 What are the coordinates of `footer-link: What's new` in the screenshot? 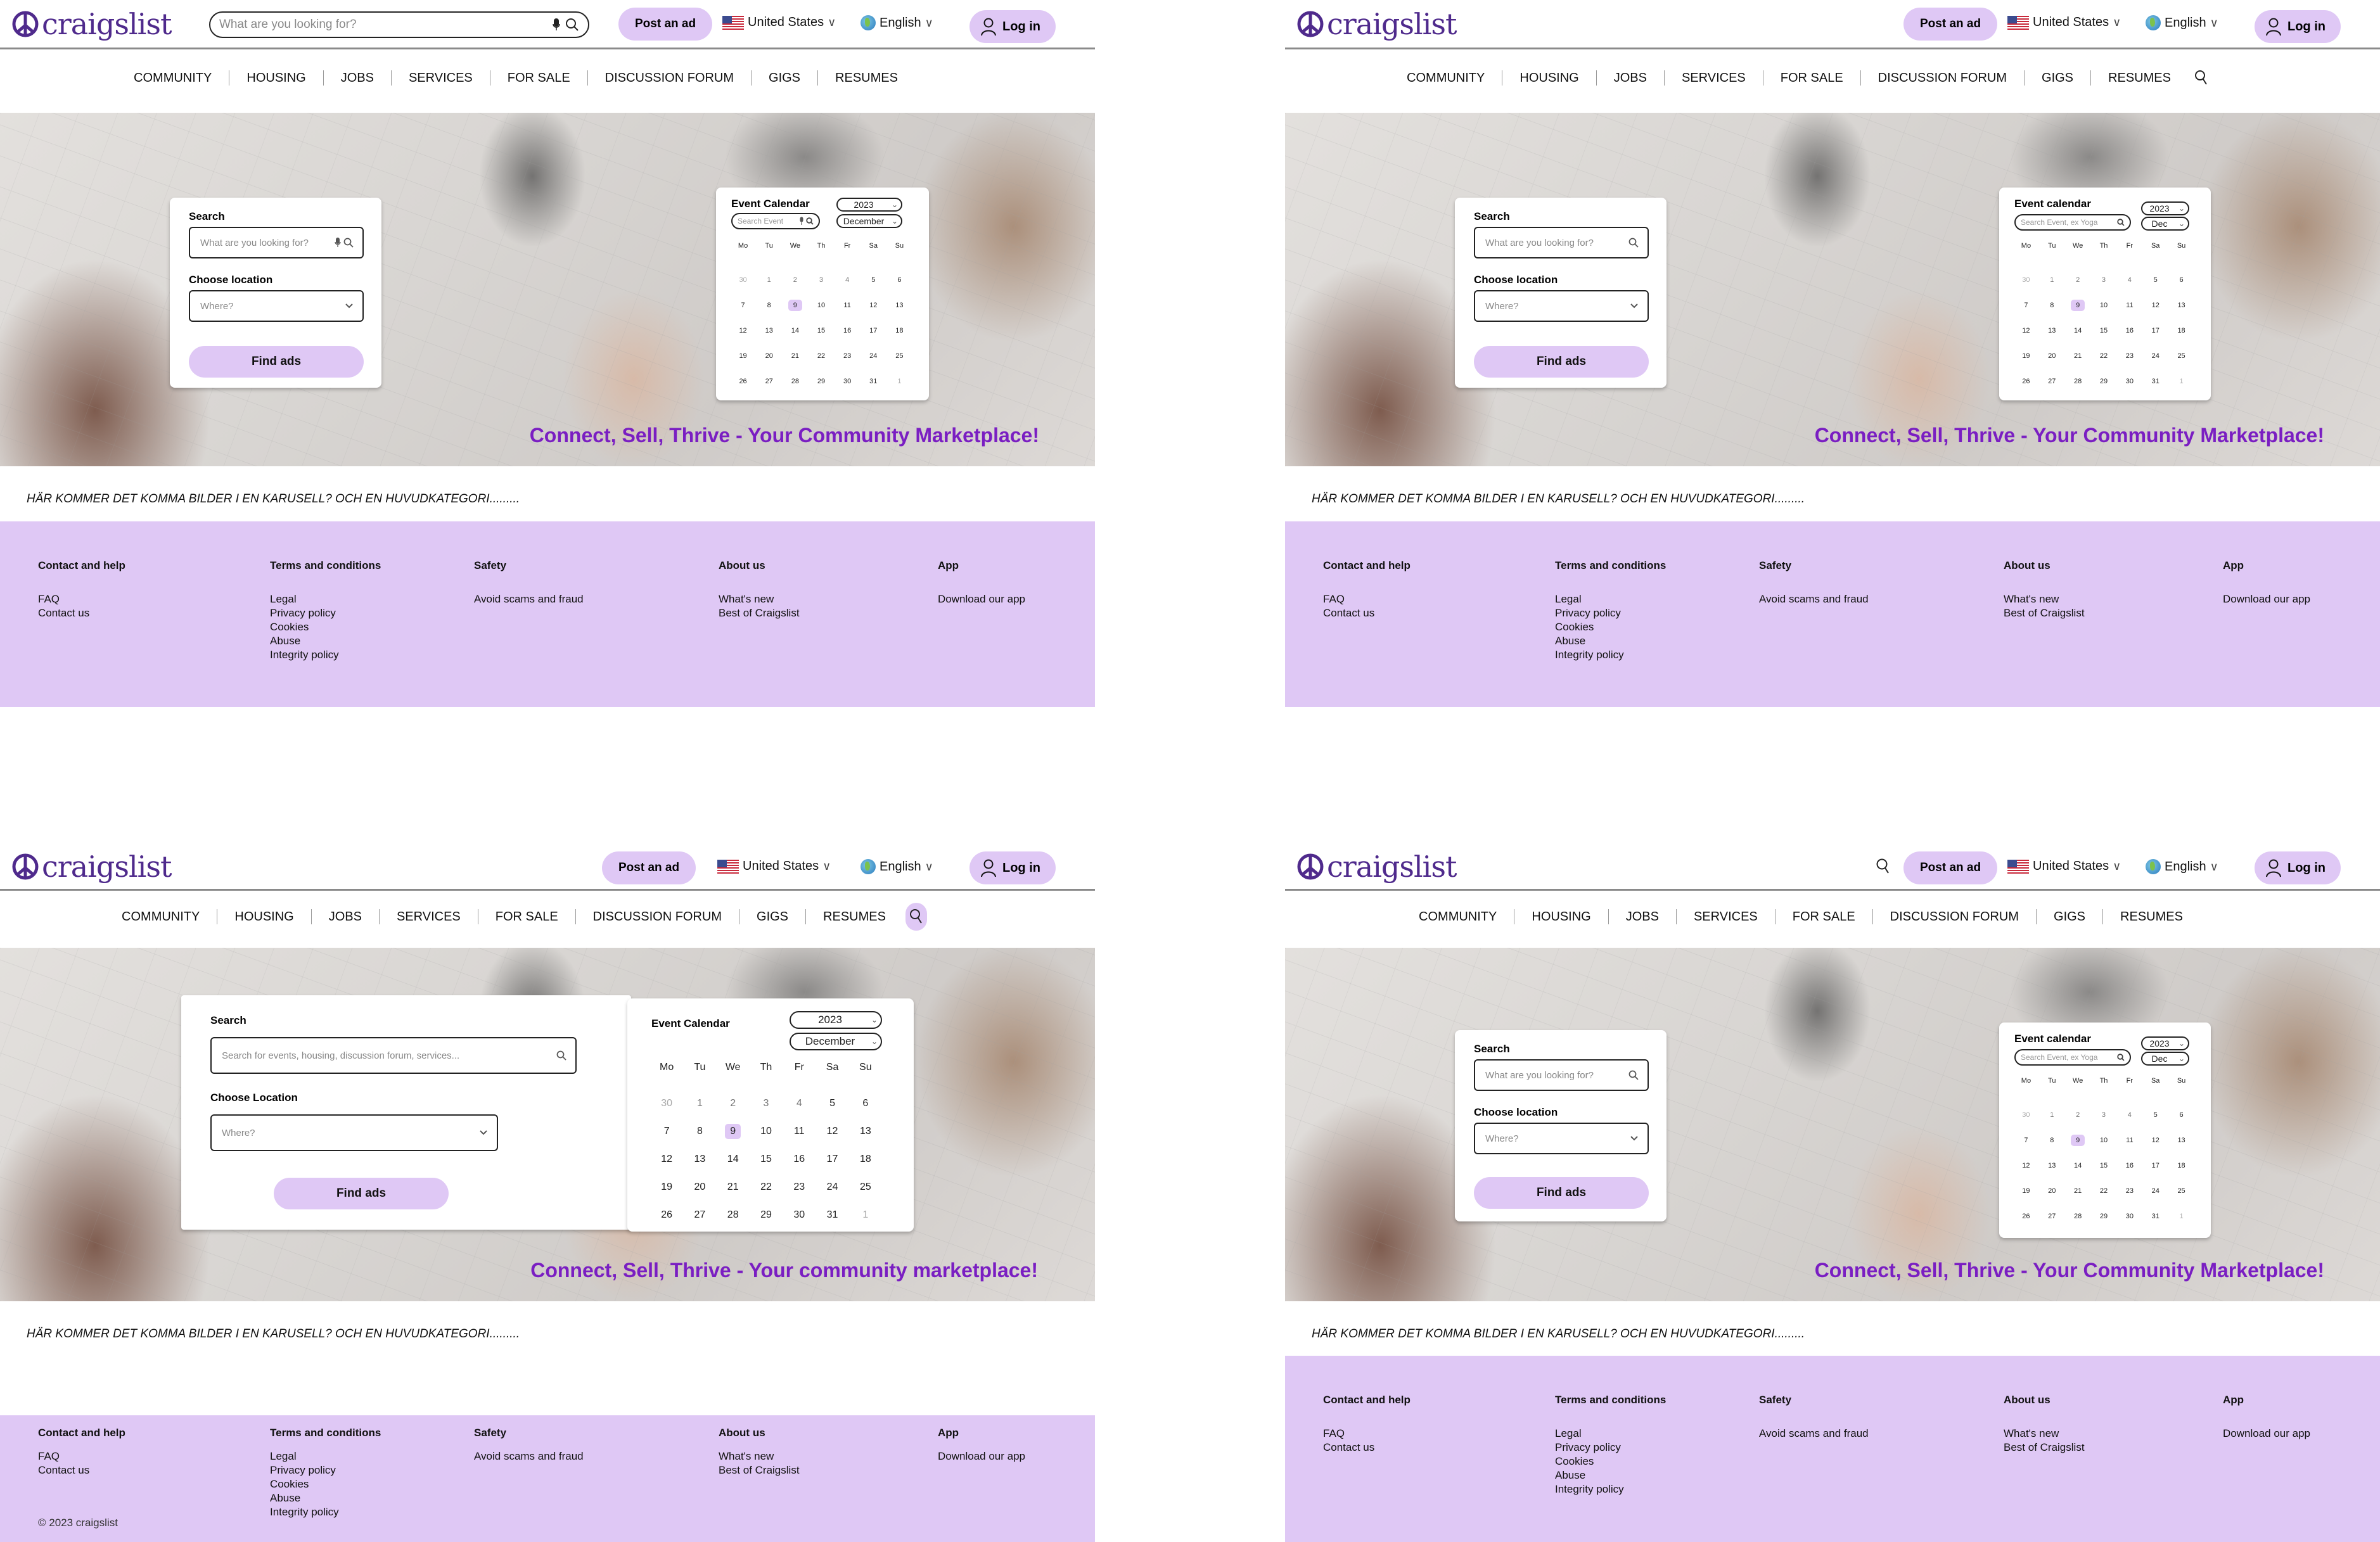 It's located at (759, 1456).